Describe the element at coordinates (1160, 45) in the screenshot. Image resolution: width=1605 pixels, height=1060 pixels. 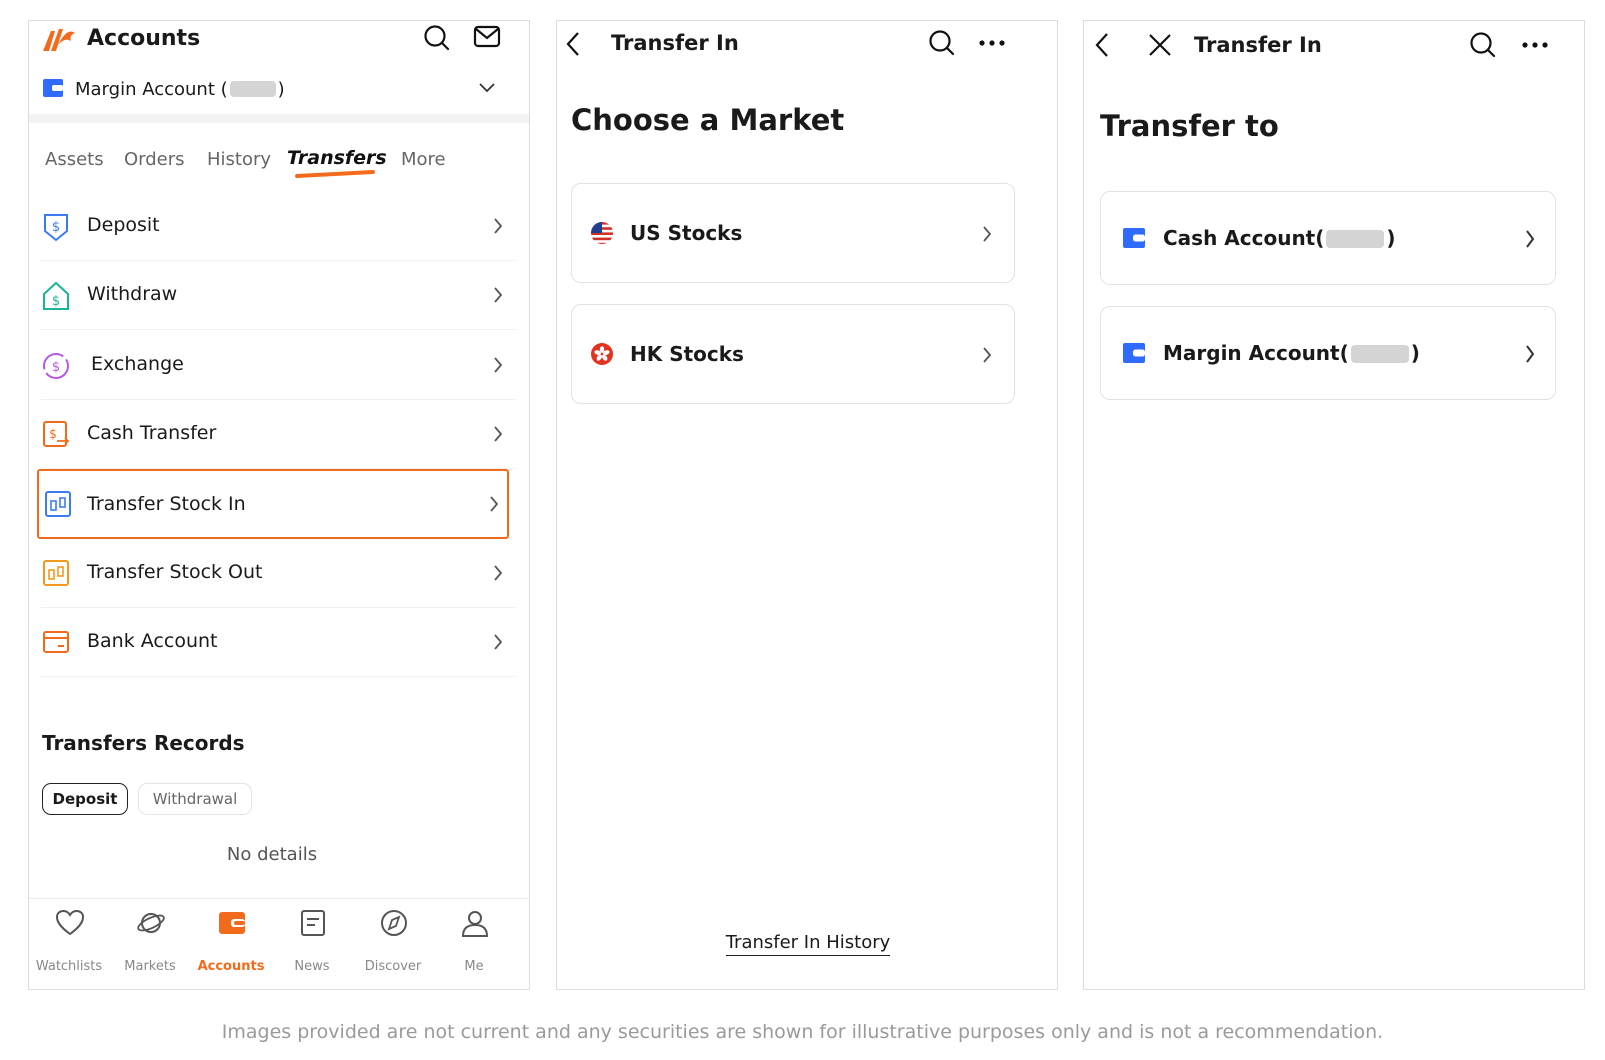
I see `close-icon` at that location.